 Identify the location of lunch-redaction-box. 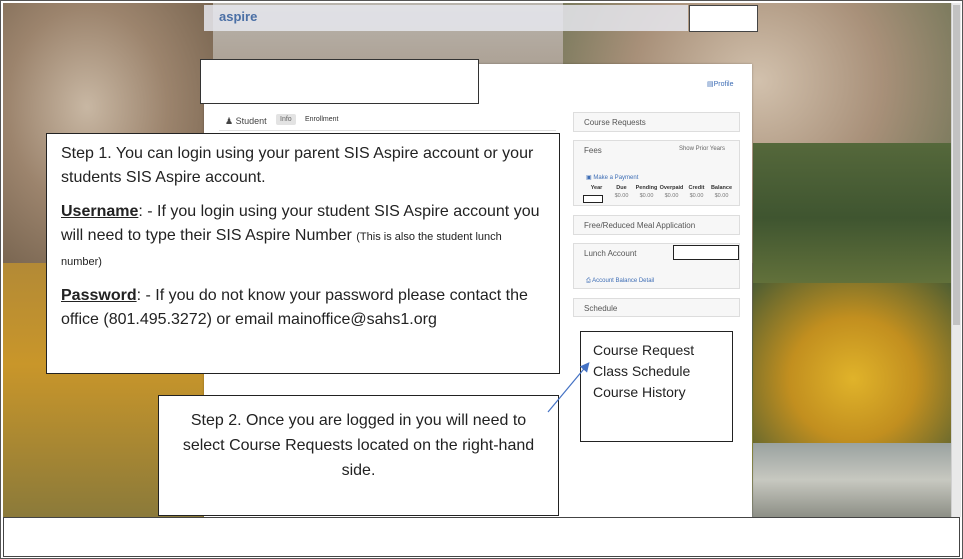
(706, 252).